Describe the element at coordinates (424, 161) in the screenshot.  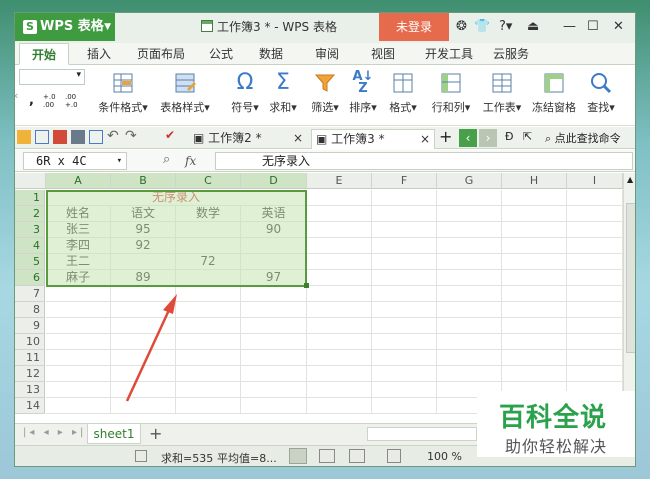
I see `formula-input: 无序录入` at that location.